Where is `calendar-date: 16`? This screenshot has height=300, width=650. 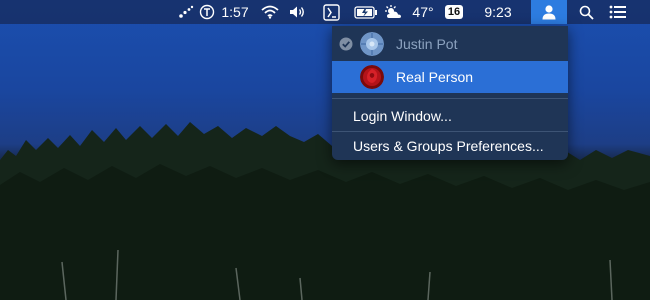 calendar-date: 16 is located at coordinates (454, 12).